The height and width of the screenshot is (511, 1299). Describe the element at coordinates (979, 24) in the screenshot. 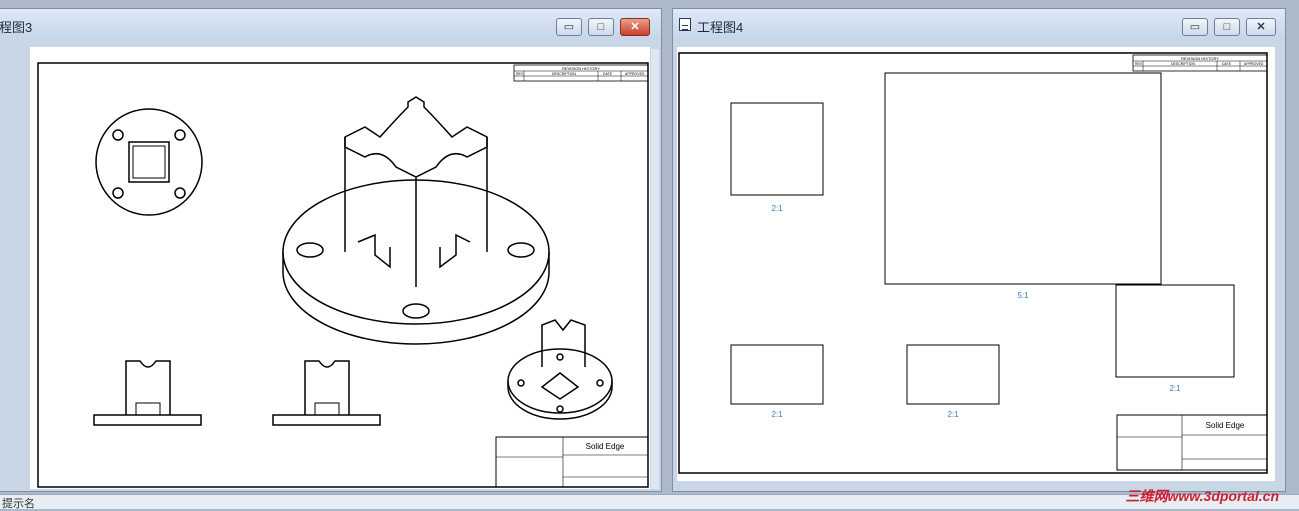

I see `window-titlebar: 工程图4 ▭ □ ✕` at that location.